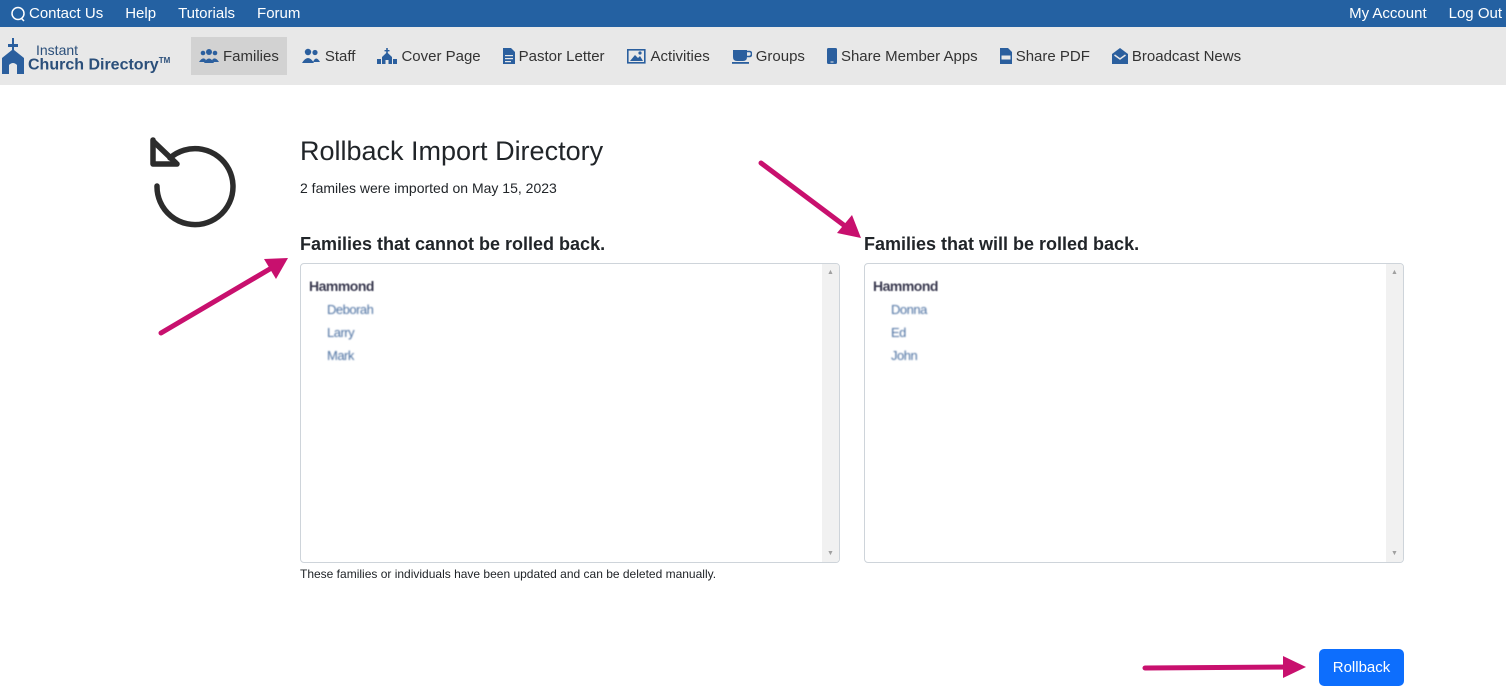  I want to click on nav-groups: Groups, so click(768, 56).